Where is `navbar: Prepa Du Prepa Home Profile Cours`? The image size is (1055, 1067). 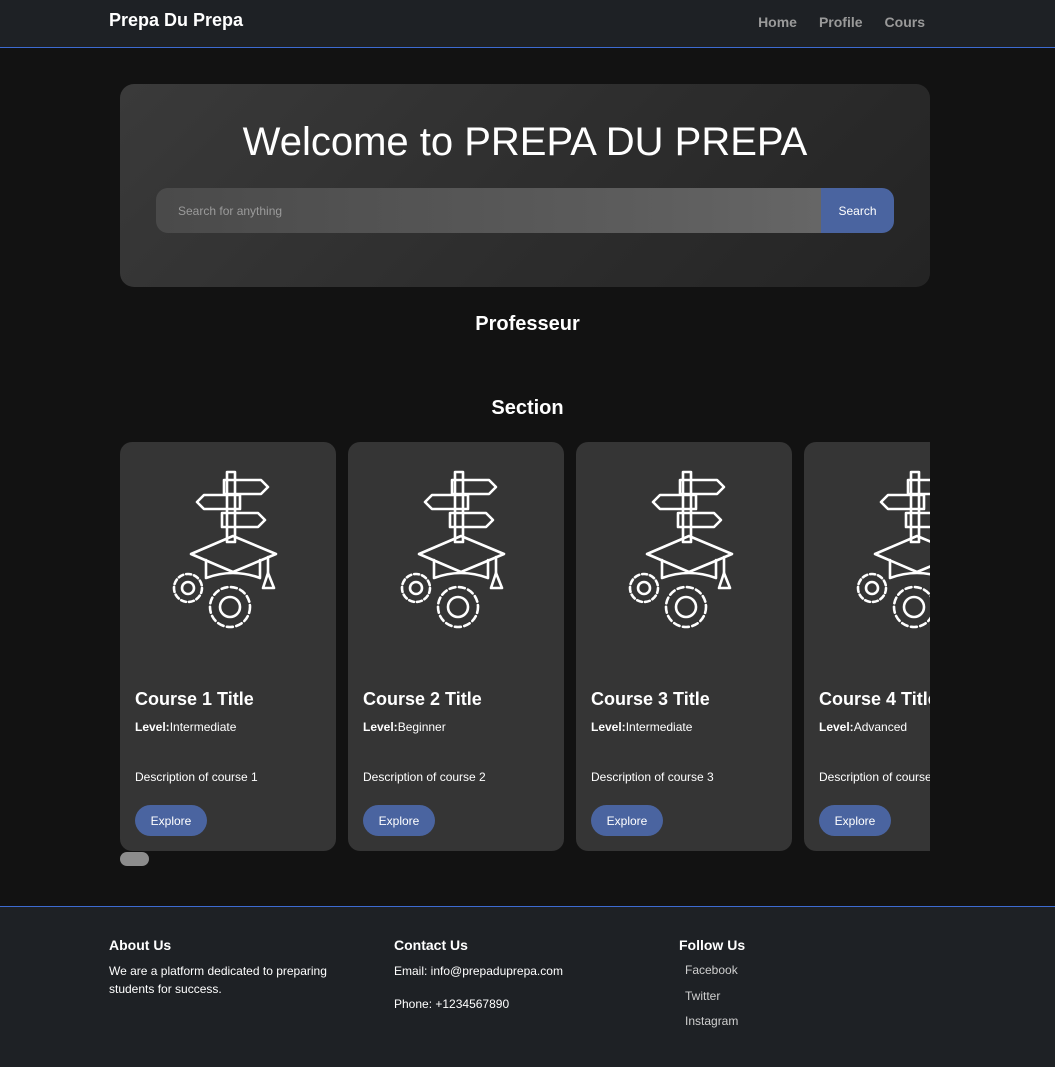
navbar: Prepa Du Prepa Home Profile Cours is located at coordinates (527, 24).